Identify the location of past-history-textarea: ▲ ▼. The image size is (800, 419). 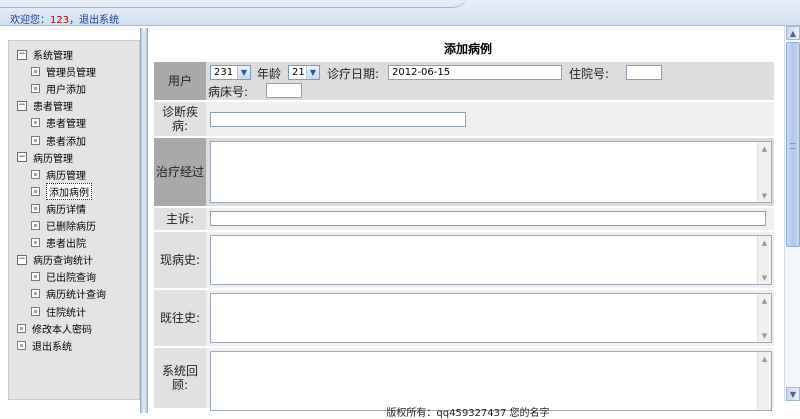
(491, 318).